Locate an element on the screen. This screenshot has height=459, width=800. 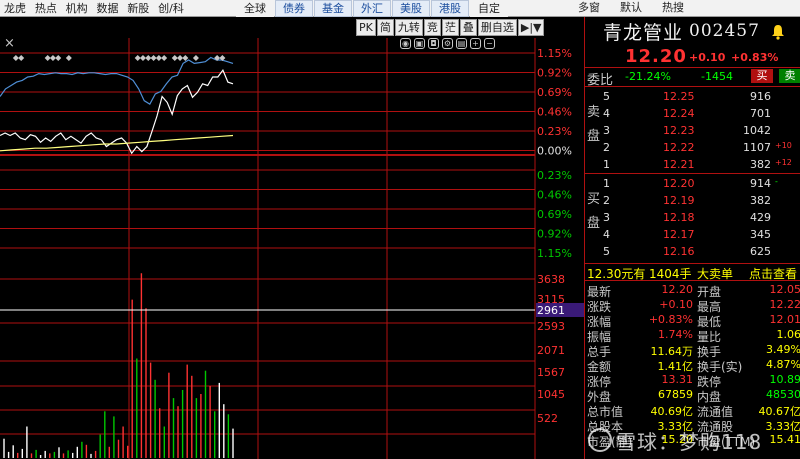
nav-item-hotspot: 热点 is located at coordinates (46, 8).